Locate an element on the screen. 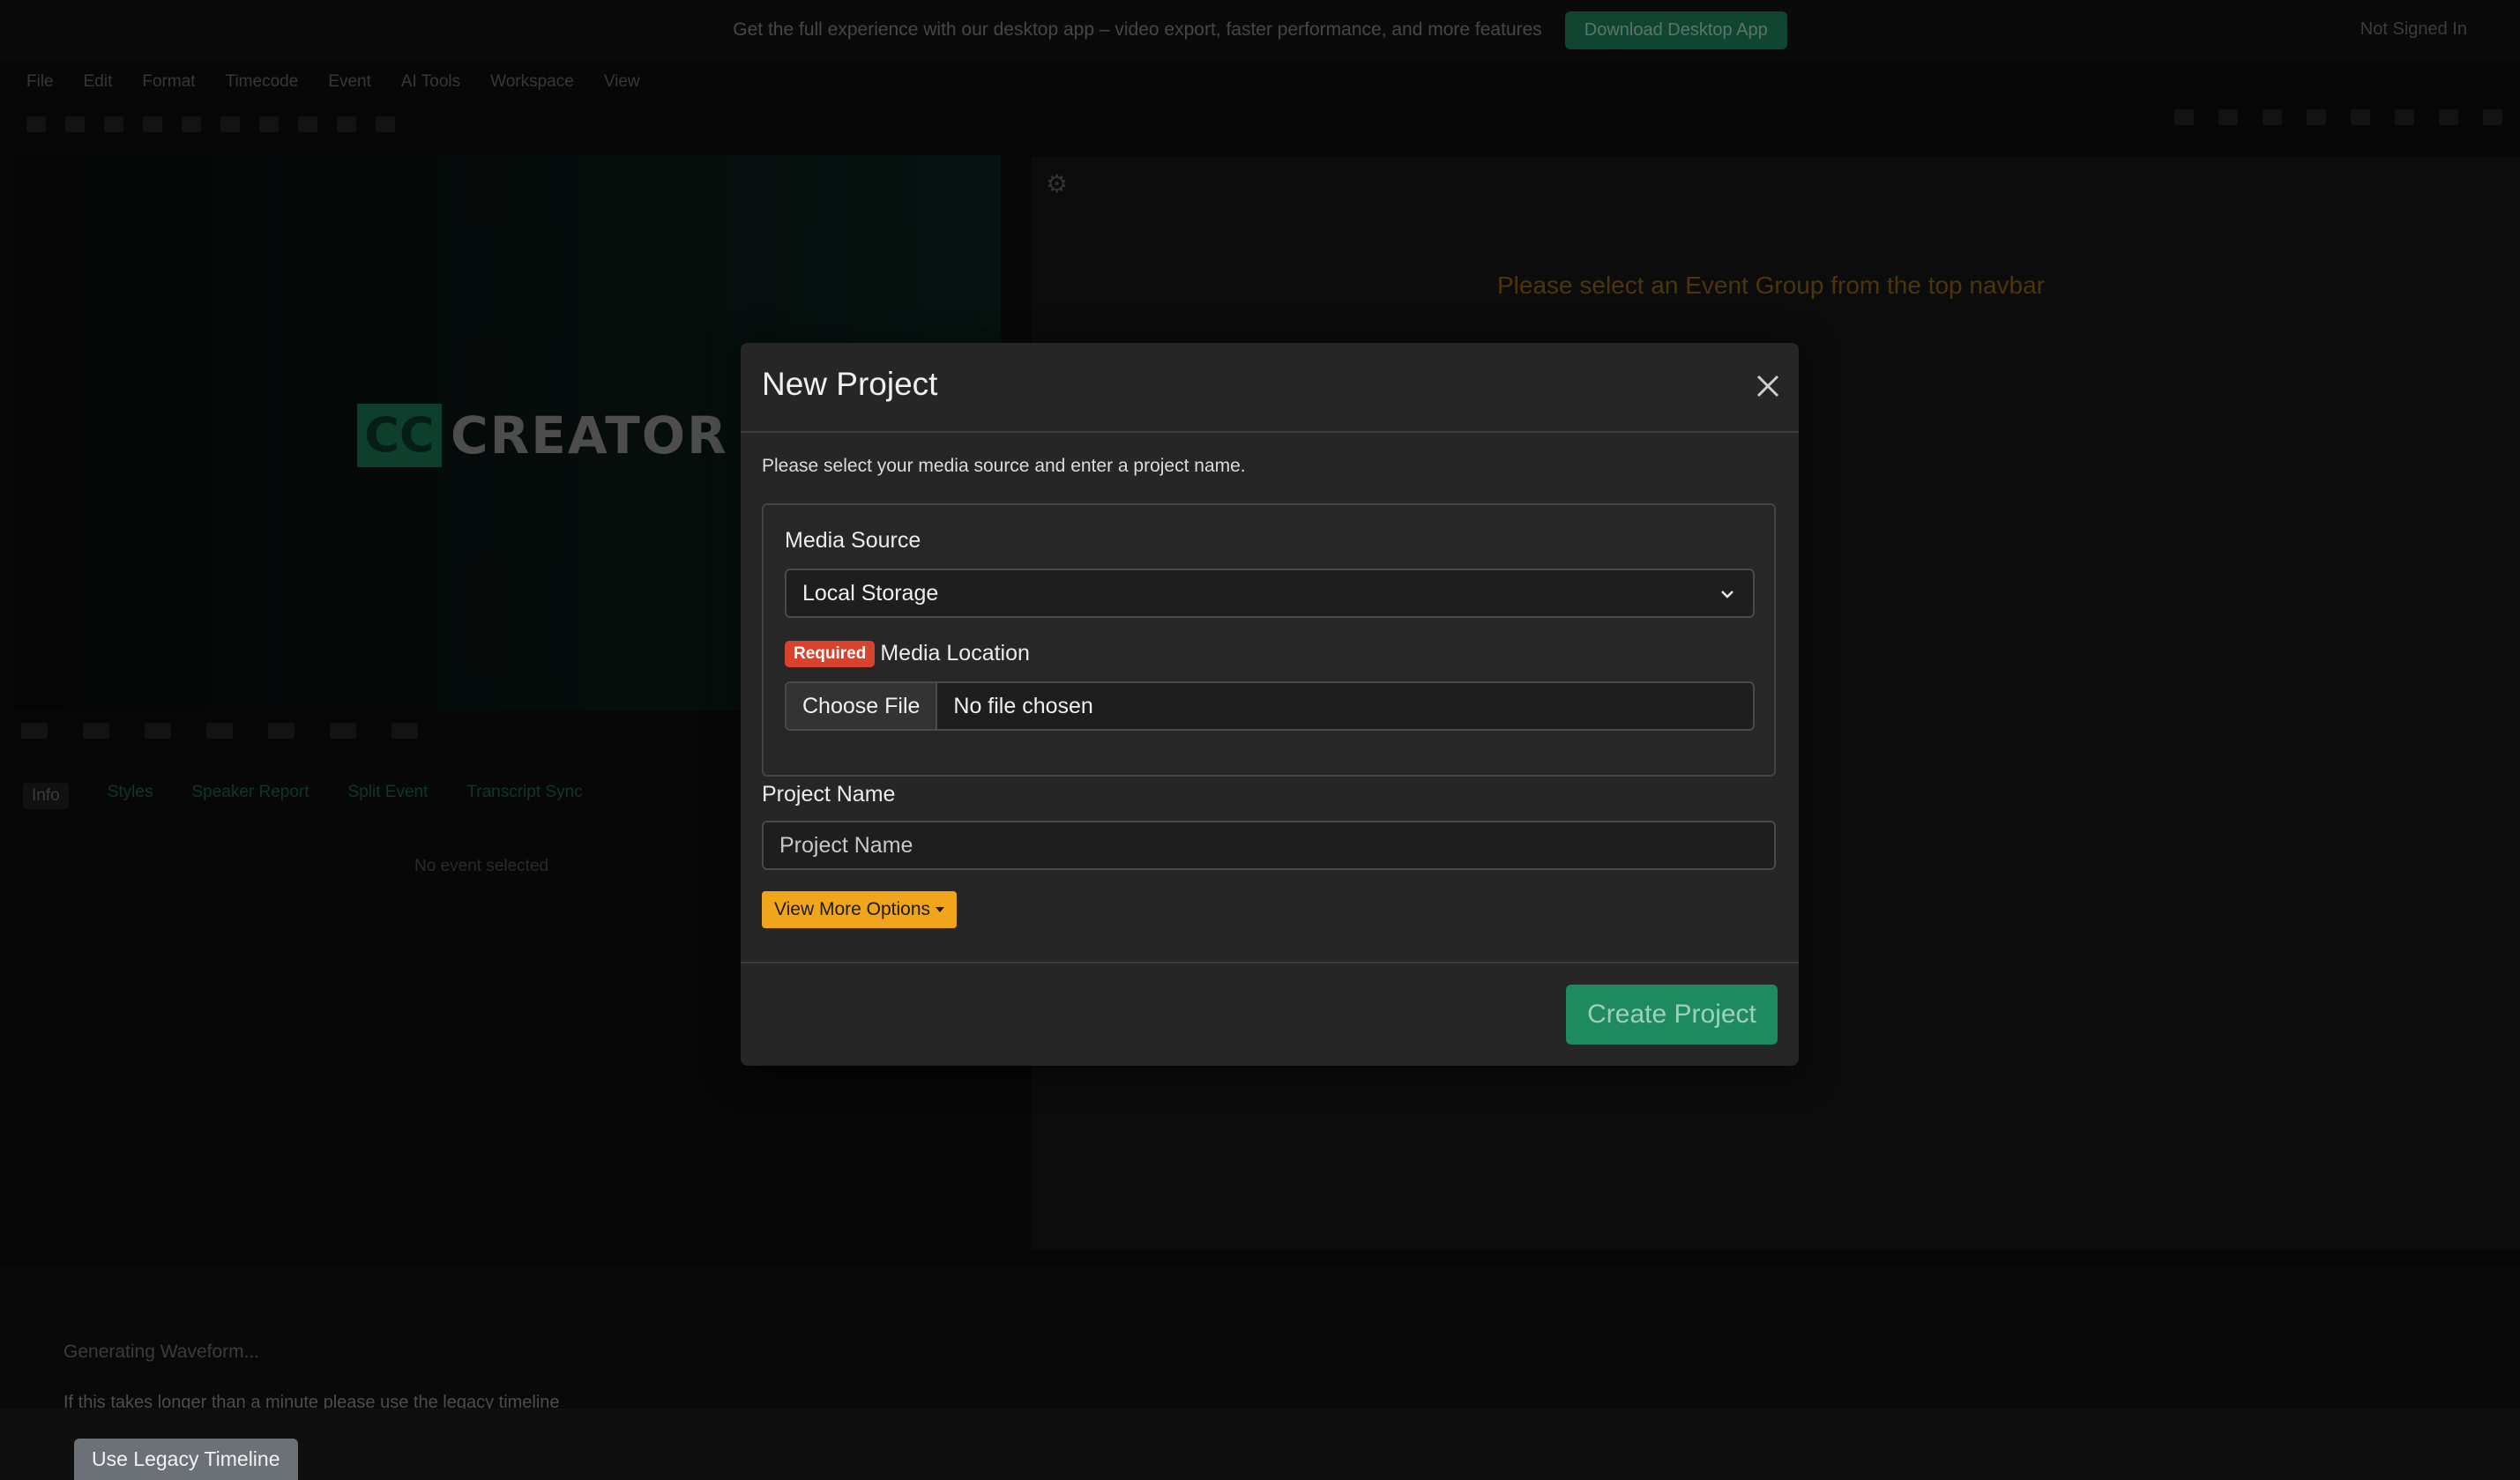 The width and height of the screenshot is (2520, 1480). media-location-file-input: Choose File No file chosen is located at coordinates (1270, 706).